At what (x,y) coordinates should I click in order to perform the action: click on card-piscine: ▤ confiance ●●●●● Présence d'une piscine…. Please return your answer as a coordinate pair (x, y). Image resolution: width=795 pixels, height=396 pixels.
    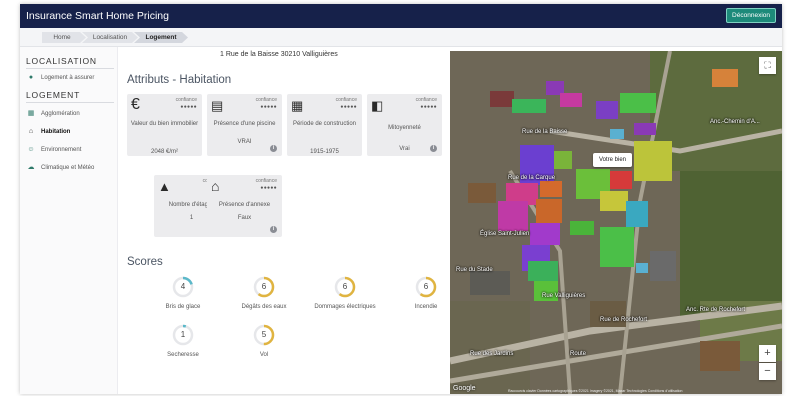
    Looking at the image, I should click on (244, 125).